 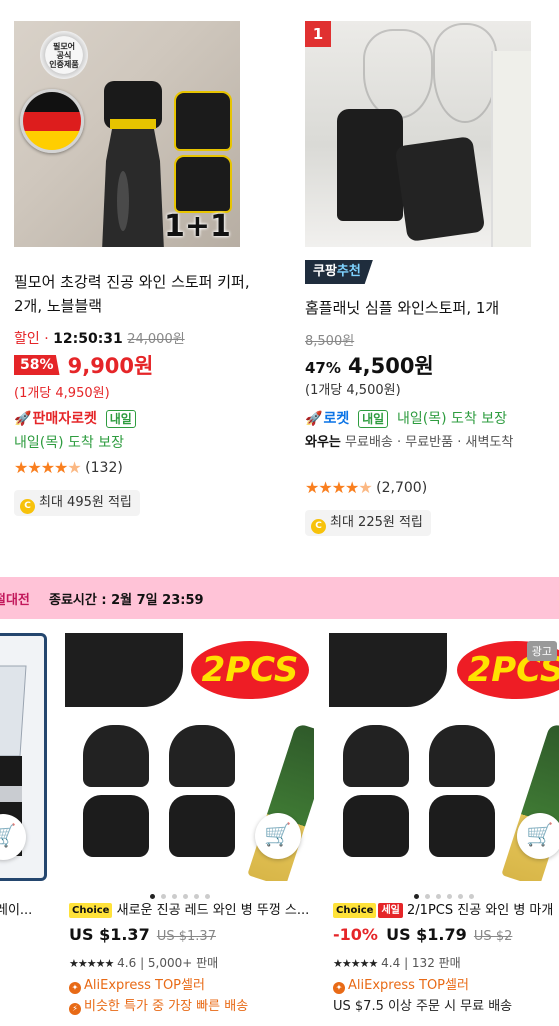 I want to click on rocket-delivery-row: 🚀로켓 내일 내일(목) 도착 보장, so click(x=406, y=418).